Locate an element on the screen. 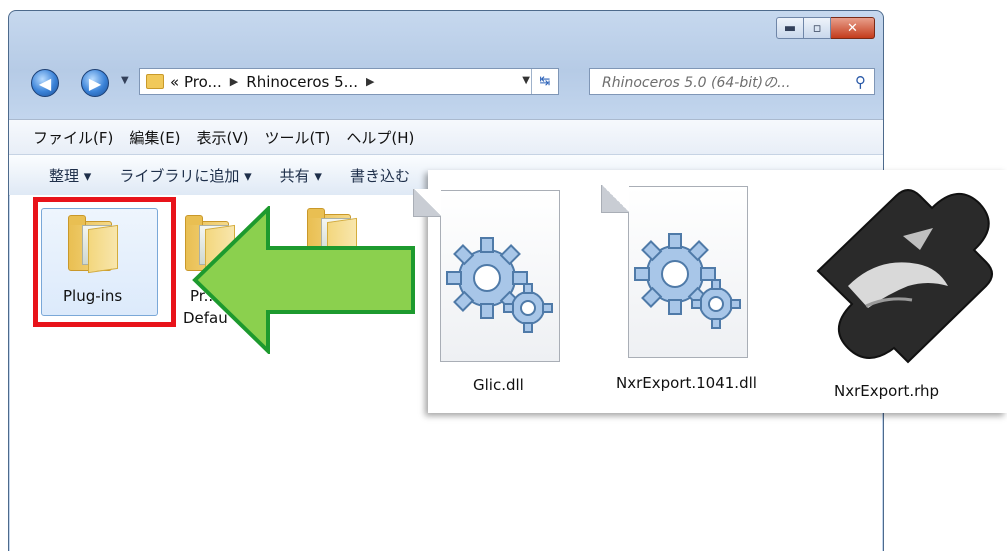 The width and height of the screenshot is (1007, 551). forward-button: ▶ is located at coordinates (95, 83).